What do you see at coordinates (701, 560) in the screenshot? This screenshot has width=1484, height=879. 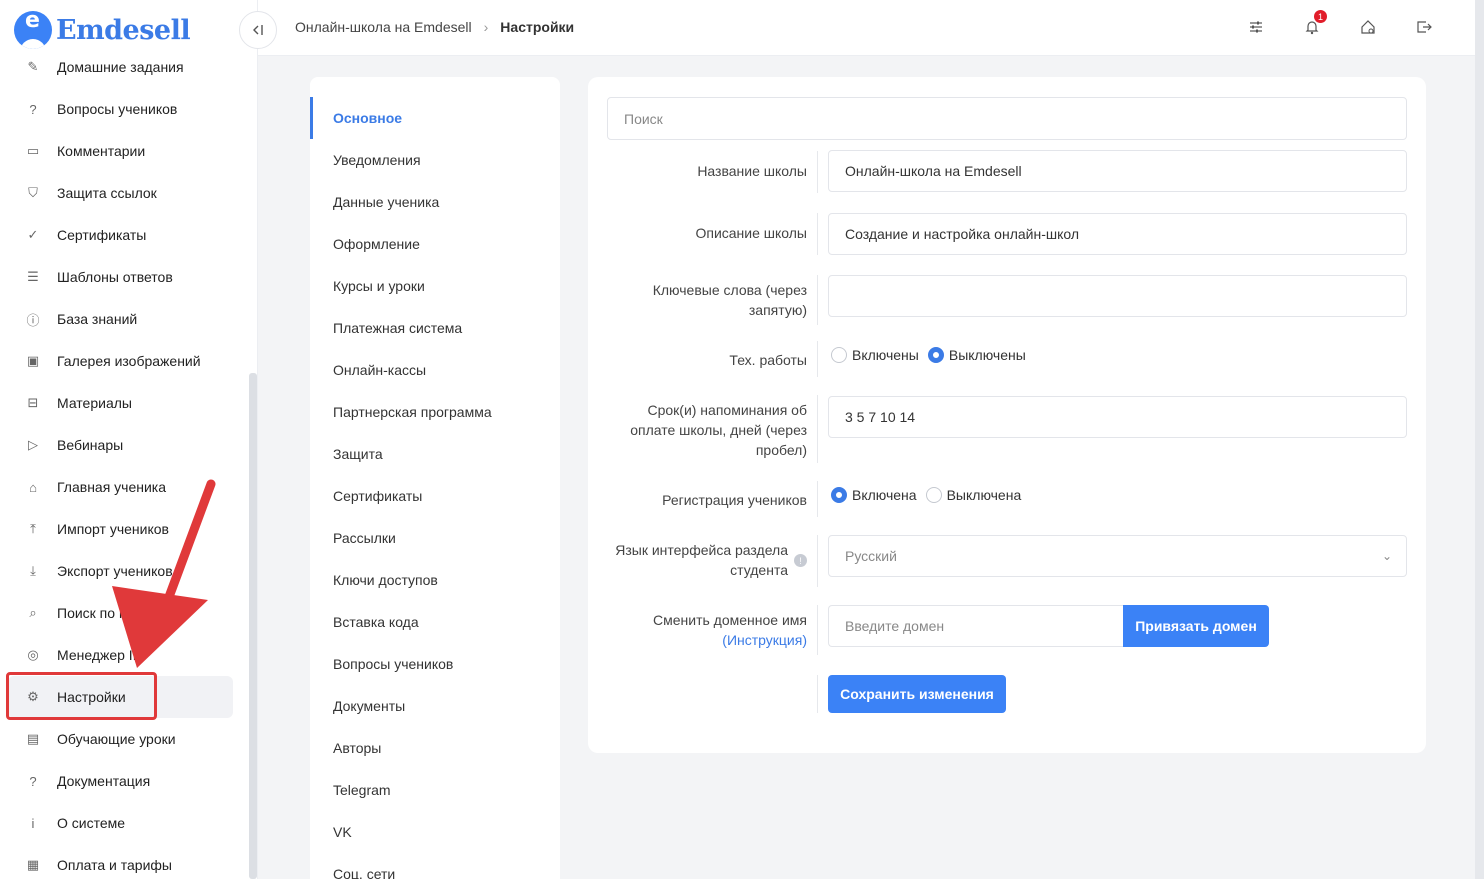 I see `language-label: Язык интерфейса раздела студента` at bounding box center [701, 560].